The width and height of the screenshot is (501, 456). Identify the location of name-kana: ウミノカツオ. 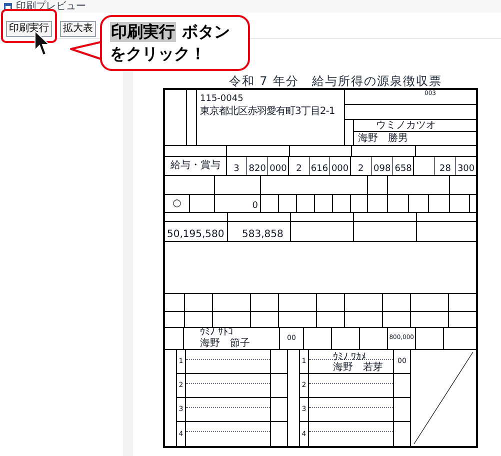
(406, 125).